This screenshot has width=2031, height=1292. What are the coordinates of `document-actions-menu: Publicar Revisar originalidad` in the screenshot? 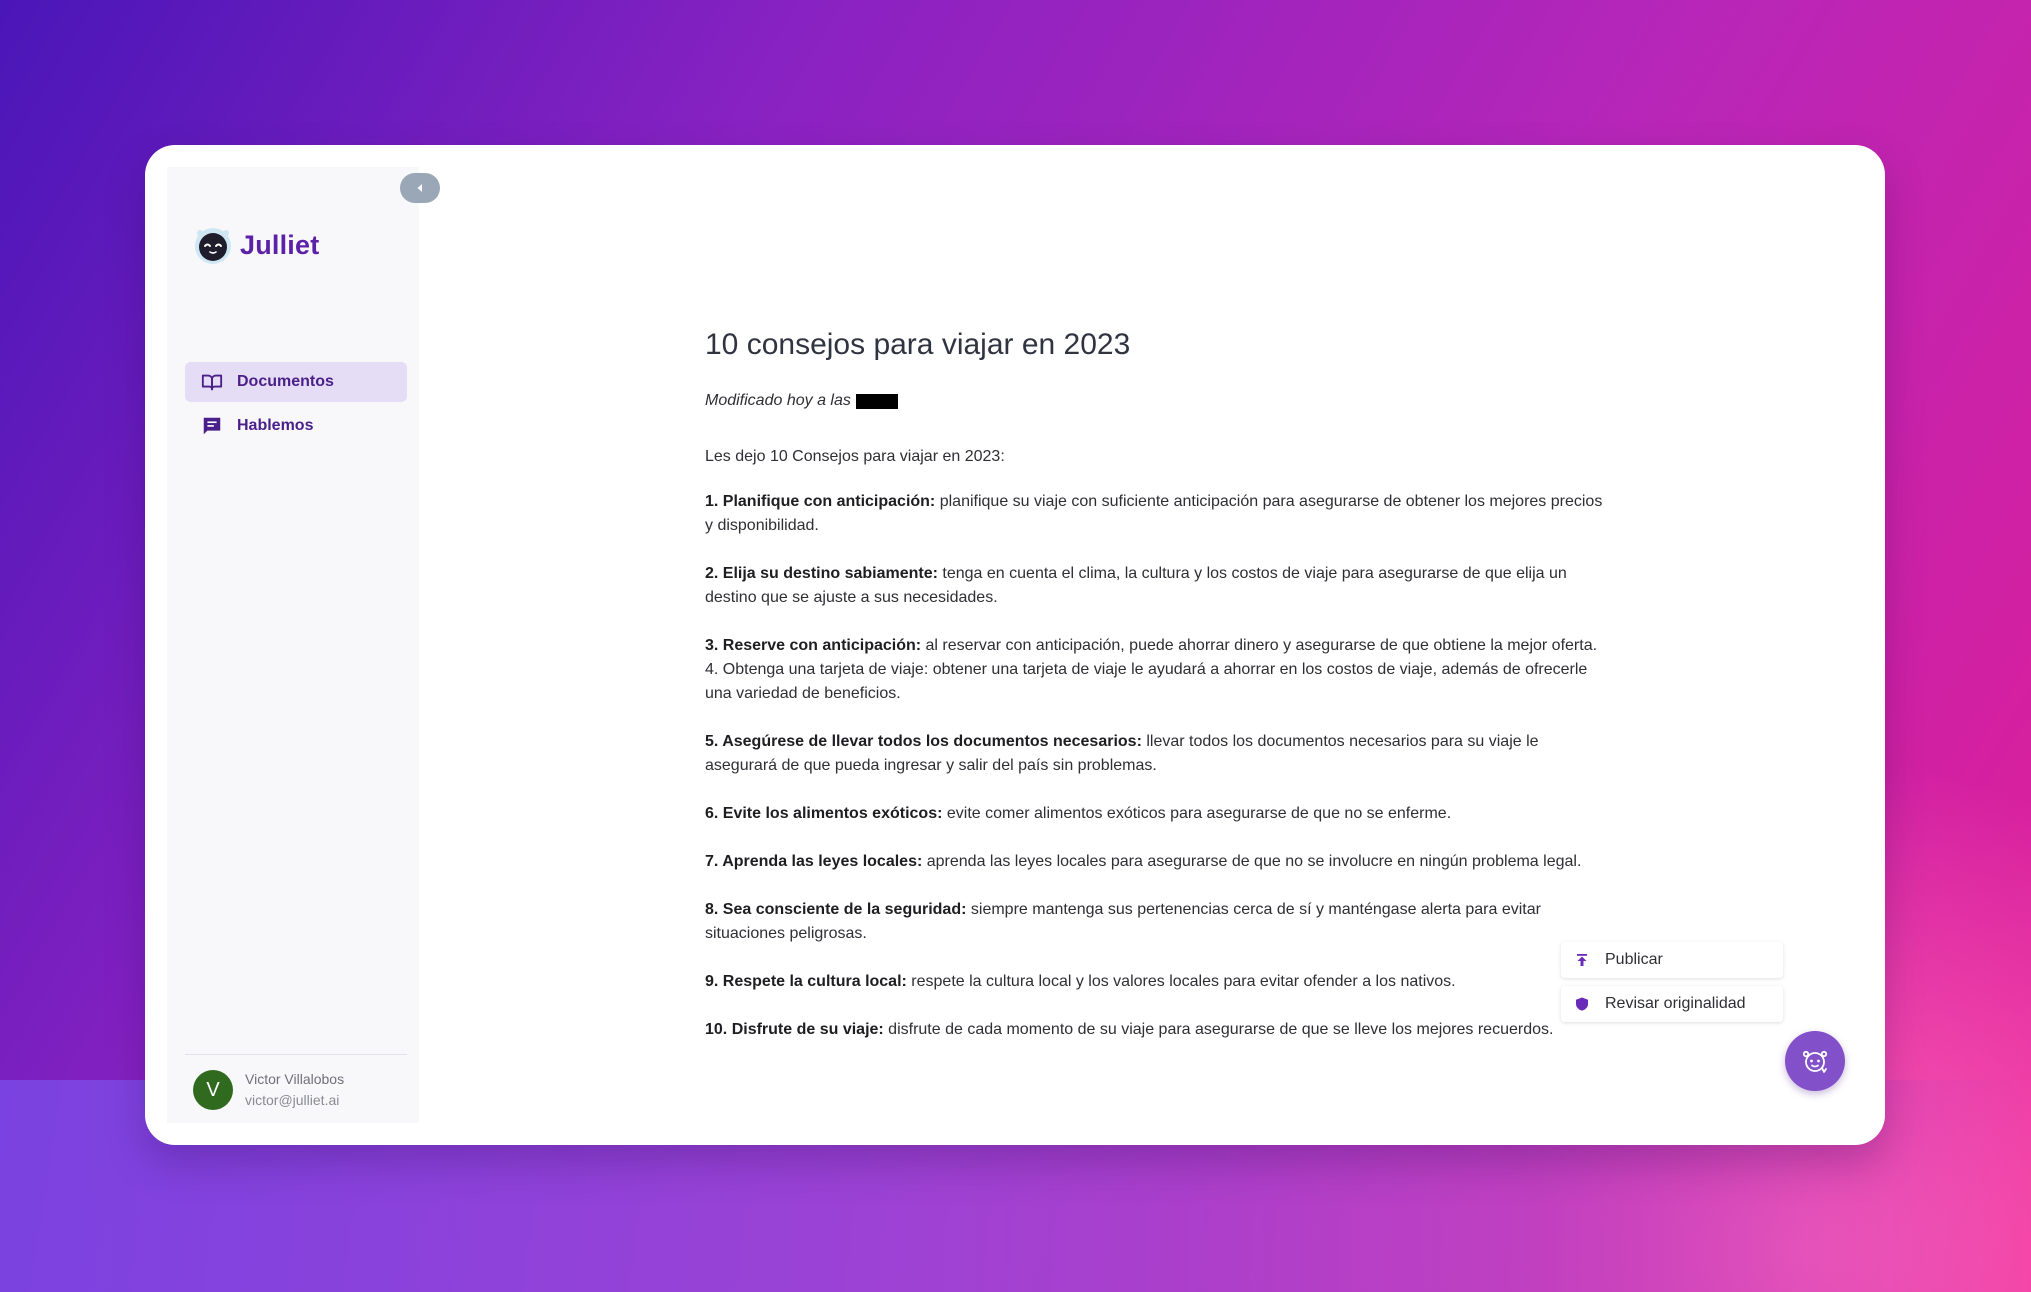 It's located at (1672, 986).